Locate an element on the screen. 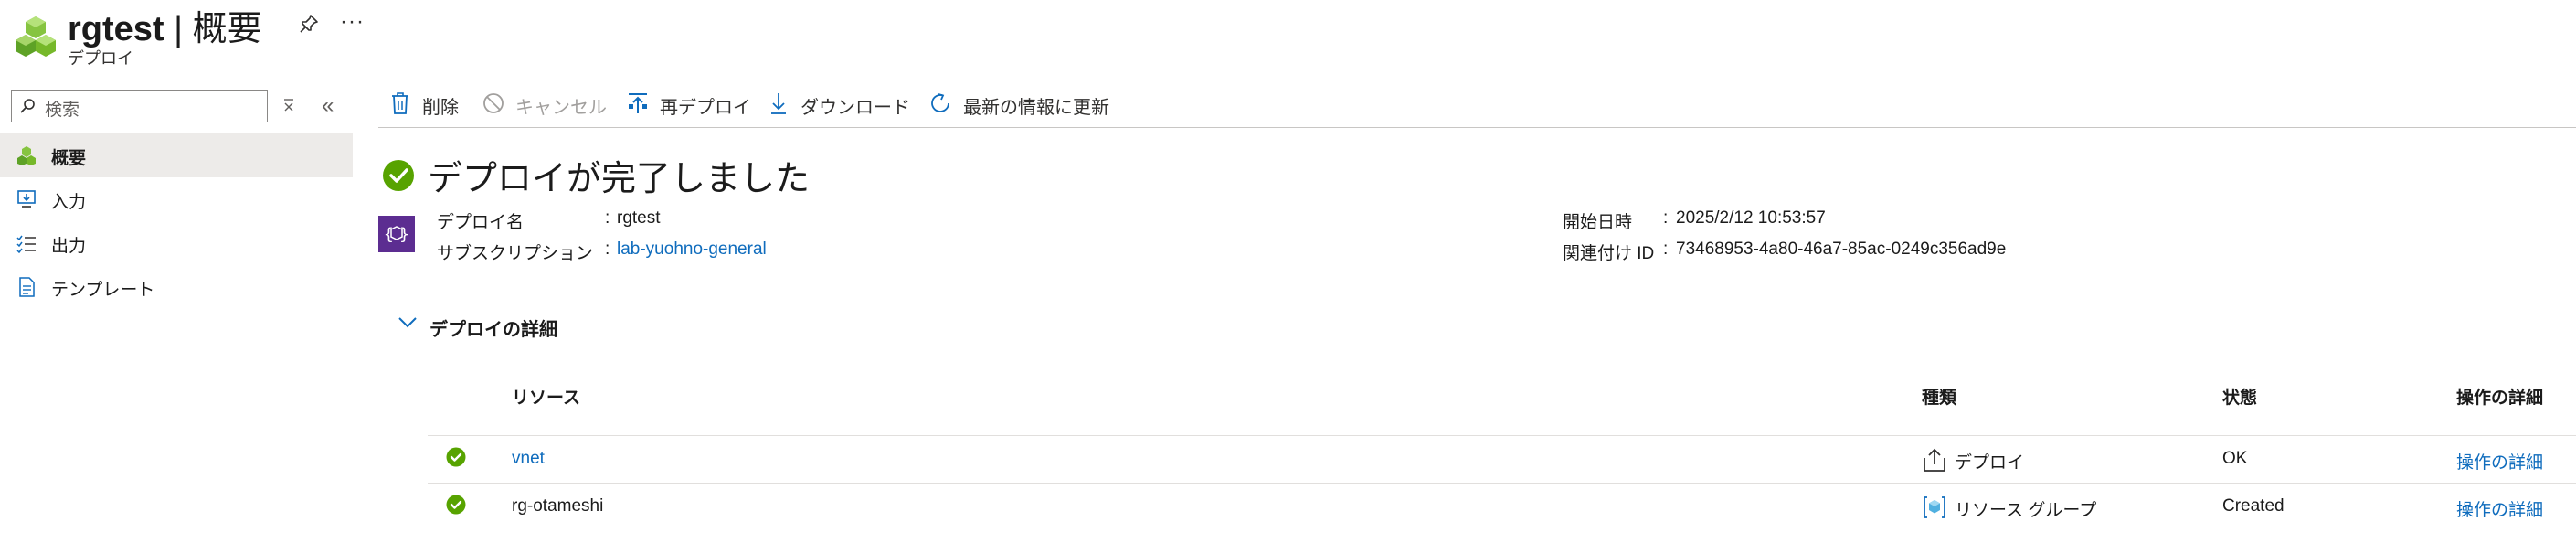 The width and height of the screenshot is (2576, 543). resource-link: vnet is located at coordinates (528, 459).